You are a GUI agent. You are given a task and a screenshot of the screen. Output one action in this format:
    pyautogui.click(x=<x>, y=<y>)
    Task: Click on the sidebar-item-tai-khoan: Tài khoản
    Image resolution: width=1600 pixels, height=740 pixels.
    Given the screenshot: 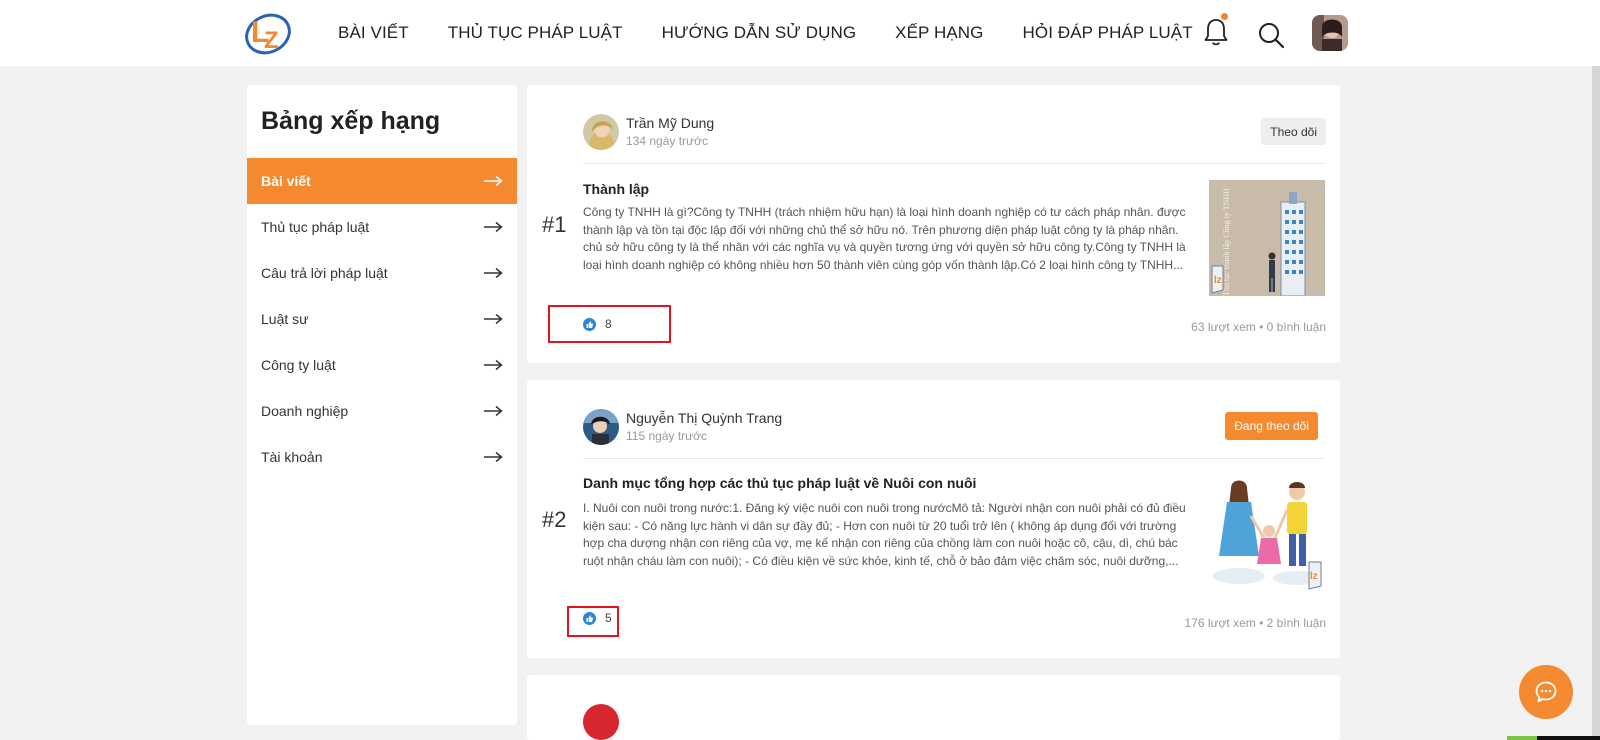 What is the action you would take?
    pyautogui.click(x=382, y=457)
    